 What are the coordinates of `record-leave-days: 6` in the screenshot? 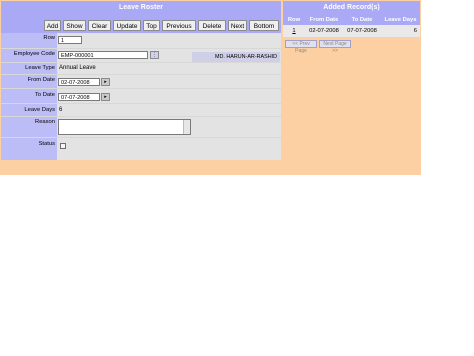 It's located at (415, 31).